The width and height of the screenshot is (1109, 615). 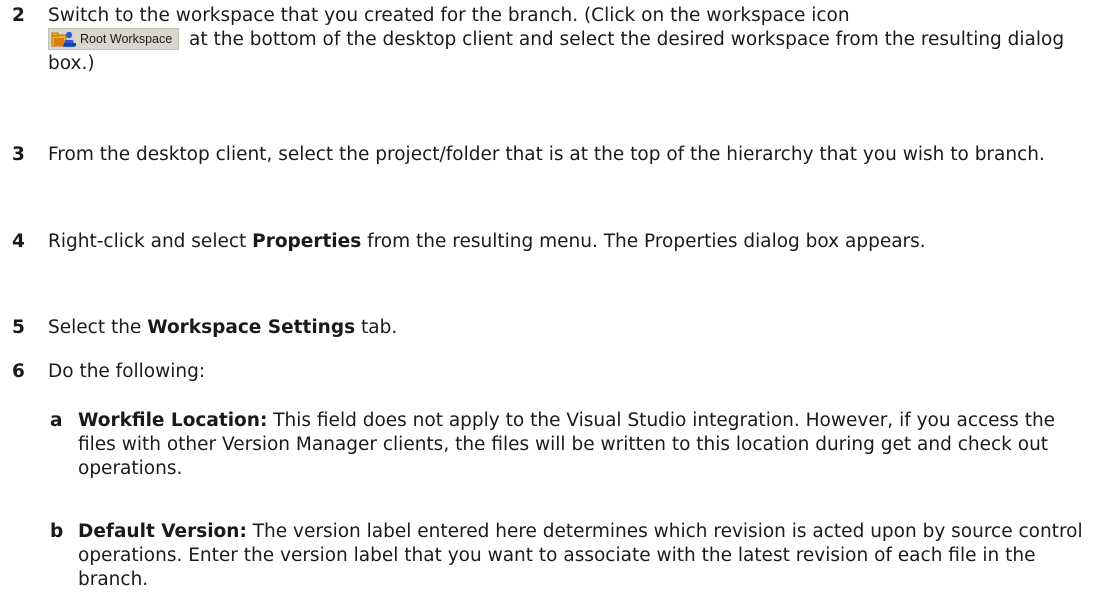 I want to click on step-text: Select the Workspace Settings tab., so click(x=223, y=327).